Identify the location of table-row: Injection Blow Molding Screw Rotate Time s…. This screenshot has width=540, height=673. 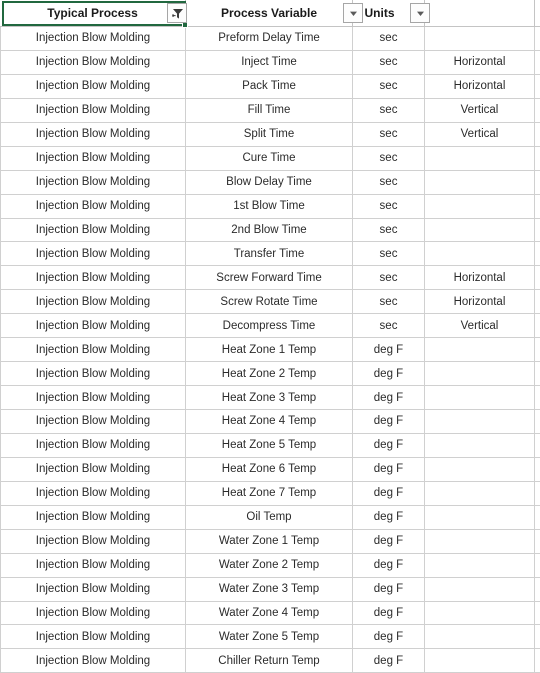
(270, 302).